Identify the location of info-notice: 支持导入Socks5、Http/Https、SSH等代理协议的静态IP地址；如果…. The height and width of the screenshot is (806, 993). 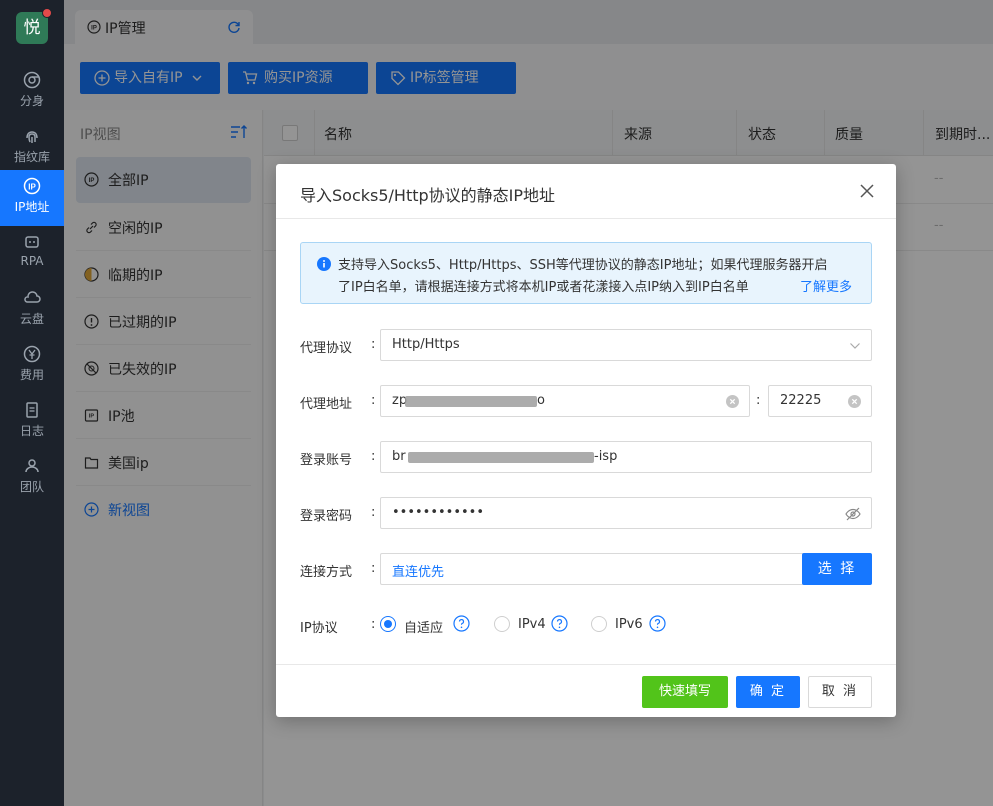
(586, 273).